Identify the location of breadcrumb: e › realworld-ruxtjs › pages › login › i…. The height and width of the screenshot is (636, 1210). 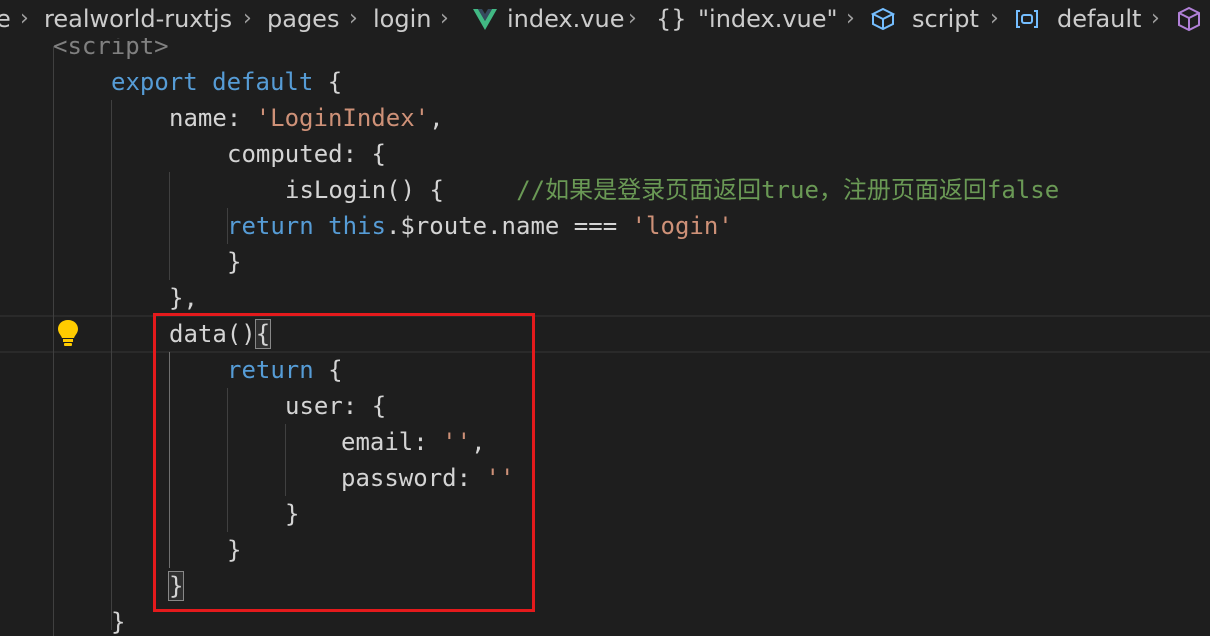
(605, 19).